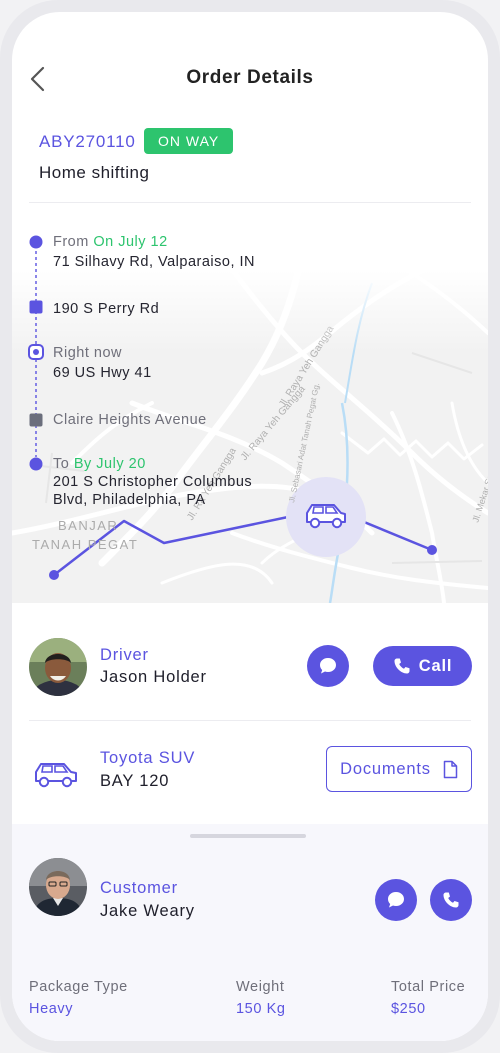 The width and height of the screenshot is (500, 1053). I want to click on vehicle-icon-wrap, so click(56, 777).